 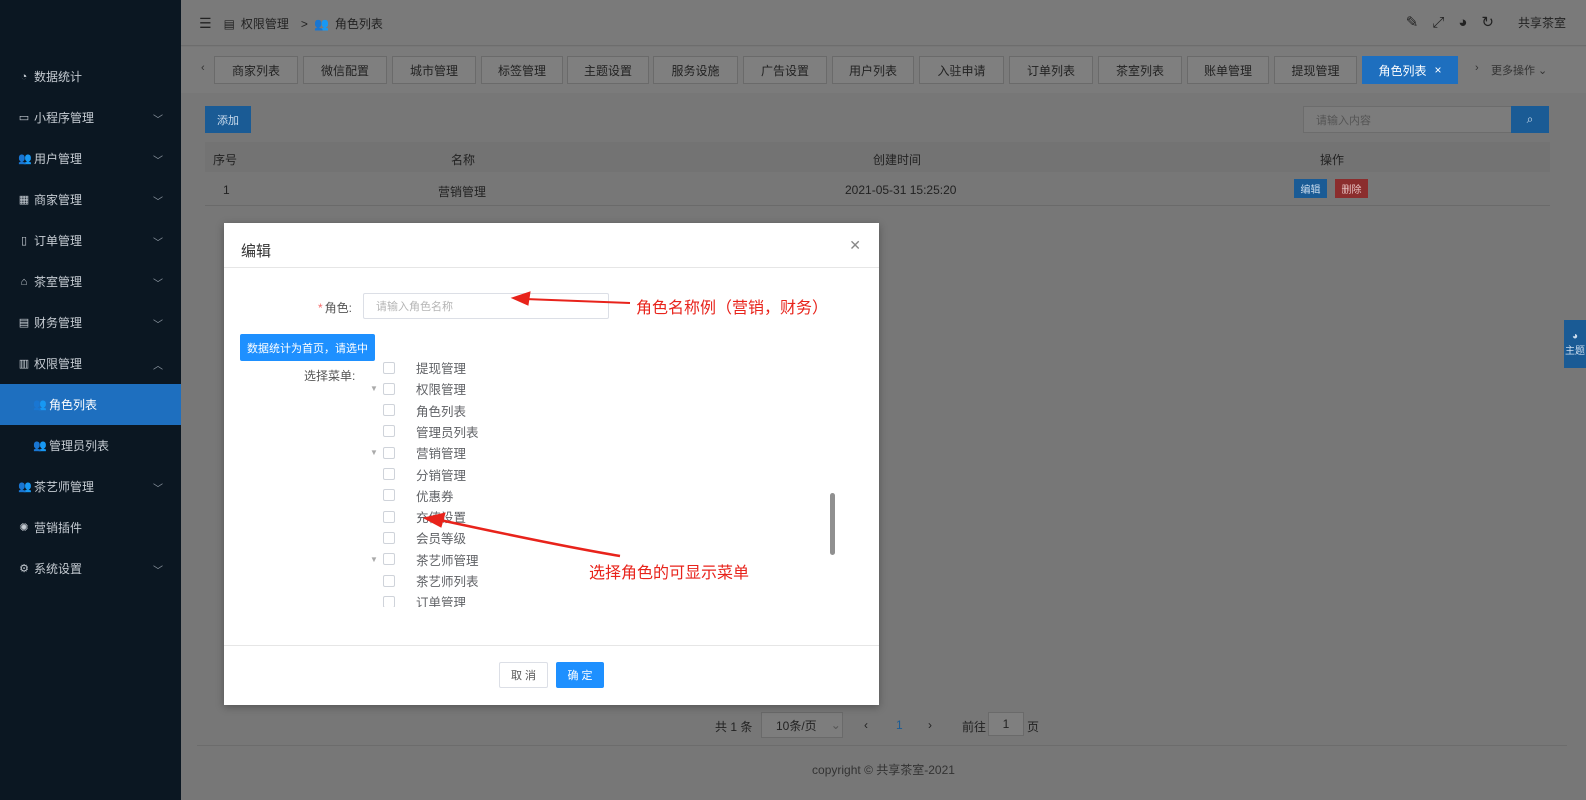 I want to click on tree-node: 优惠券, so click(x=418, y=495).